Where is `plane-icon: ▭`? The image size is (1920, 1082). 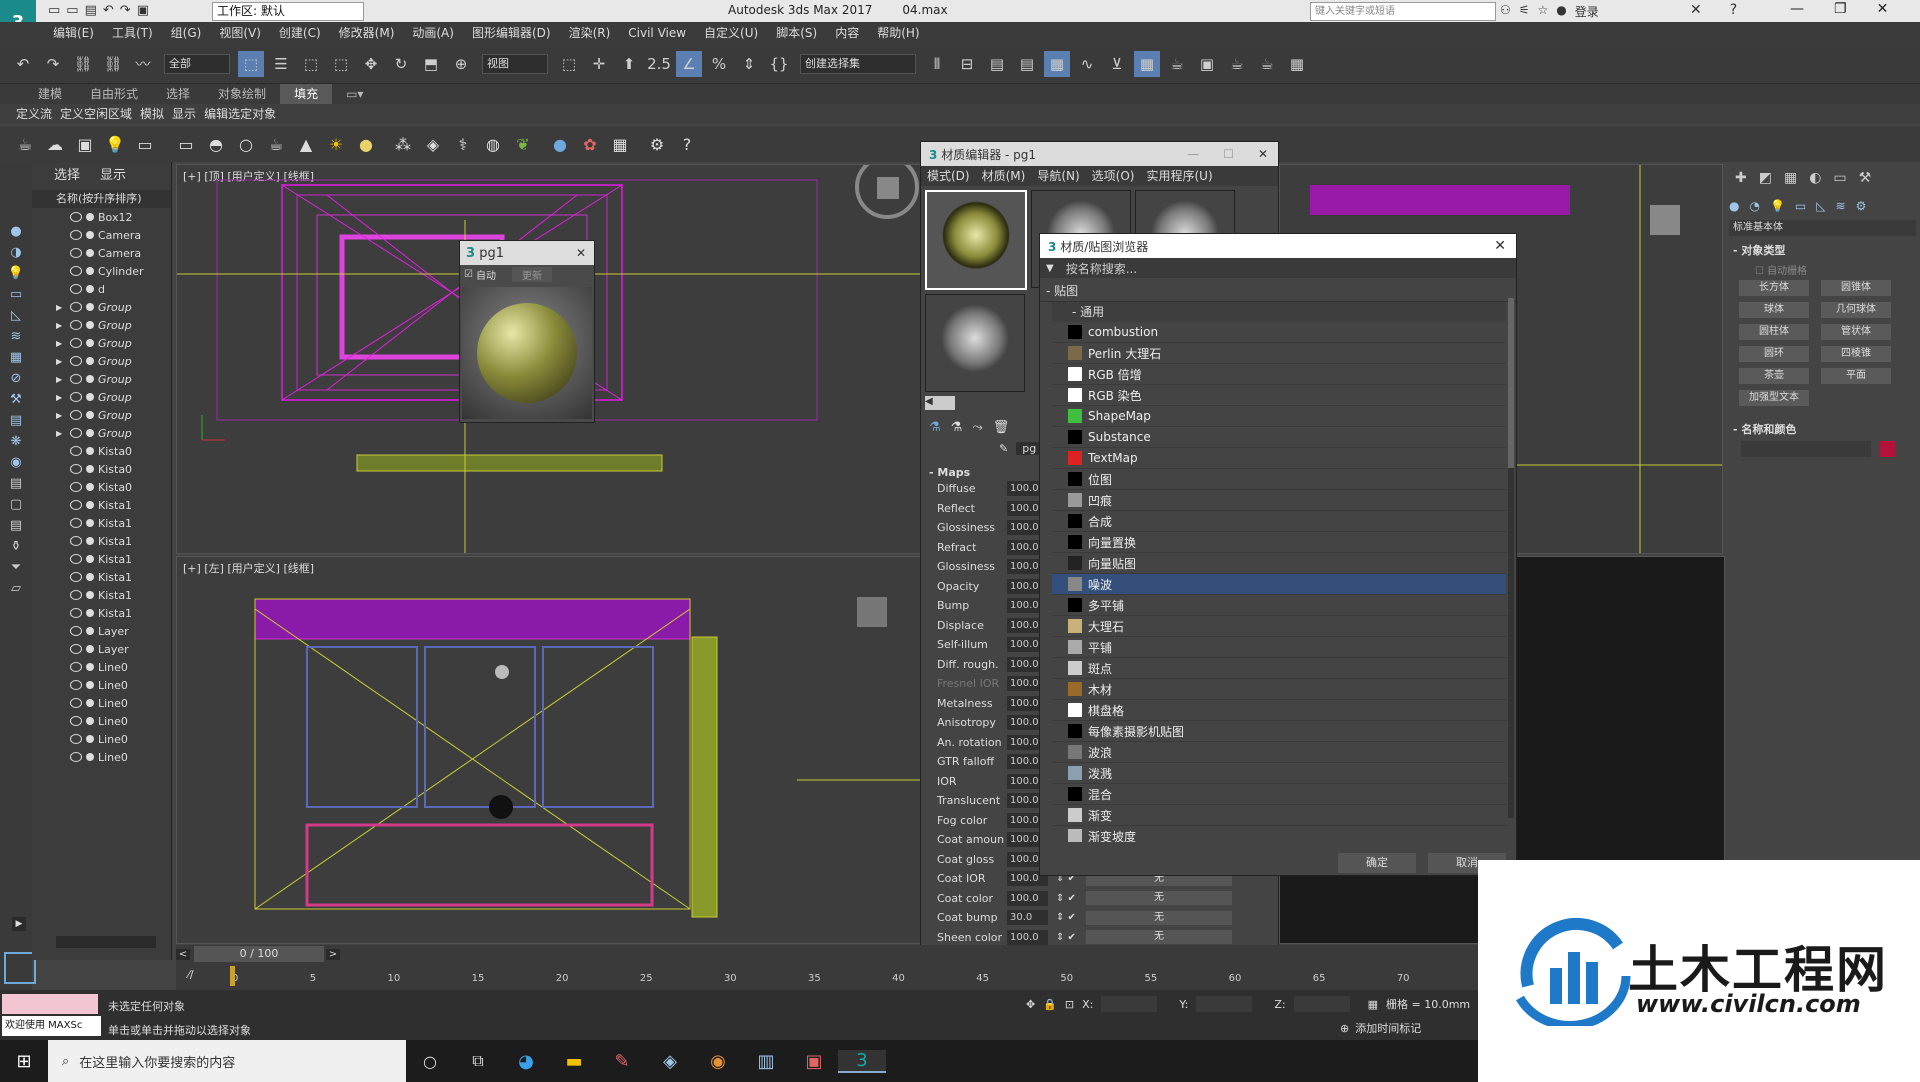 plane-icon: ▭ is located at coordinates (186, 144).